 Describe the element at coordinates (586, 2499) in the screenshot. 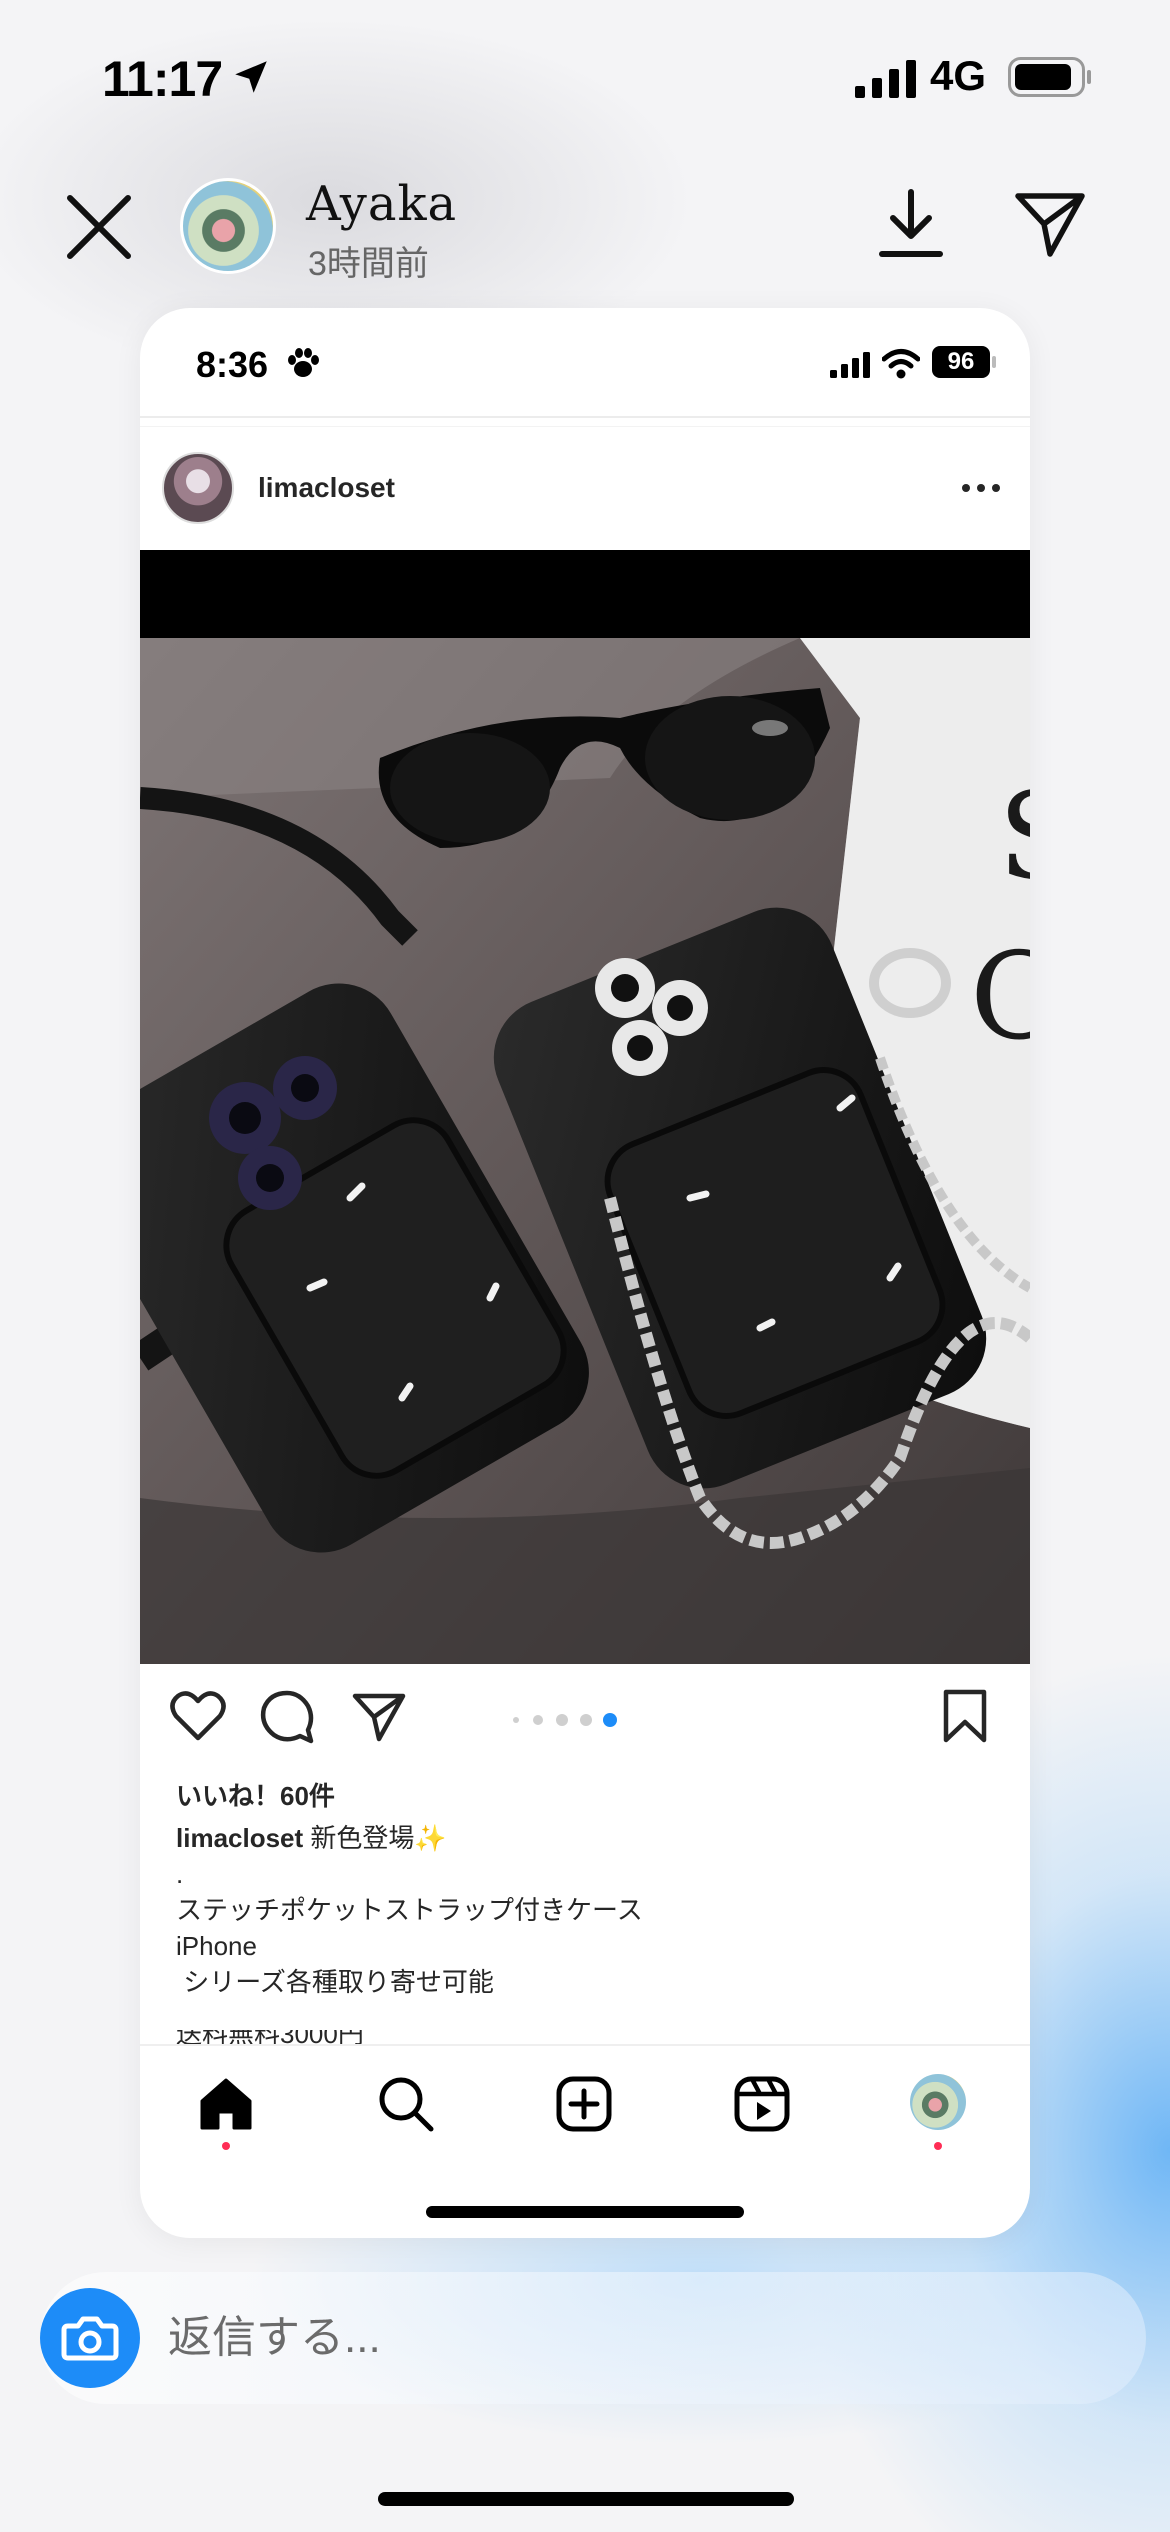

I see `home-indicator` at that location.